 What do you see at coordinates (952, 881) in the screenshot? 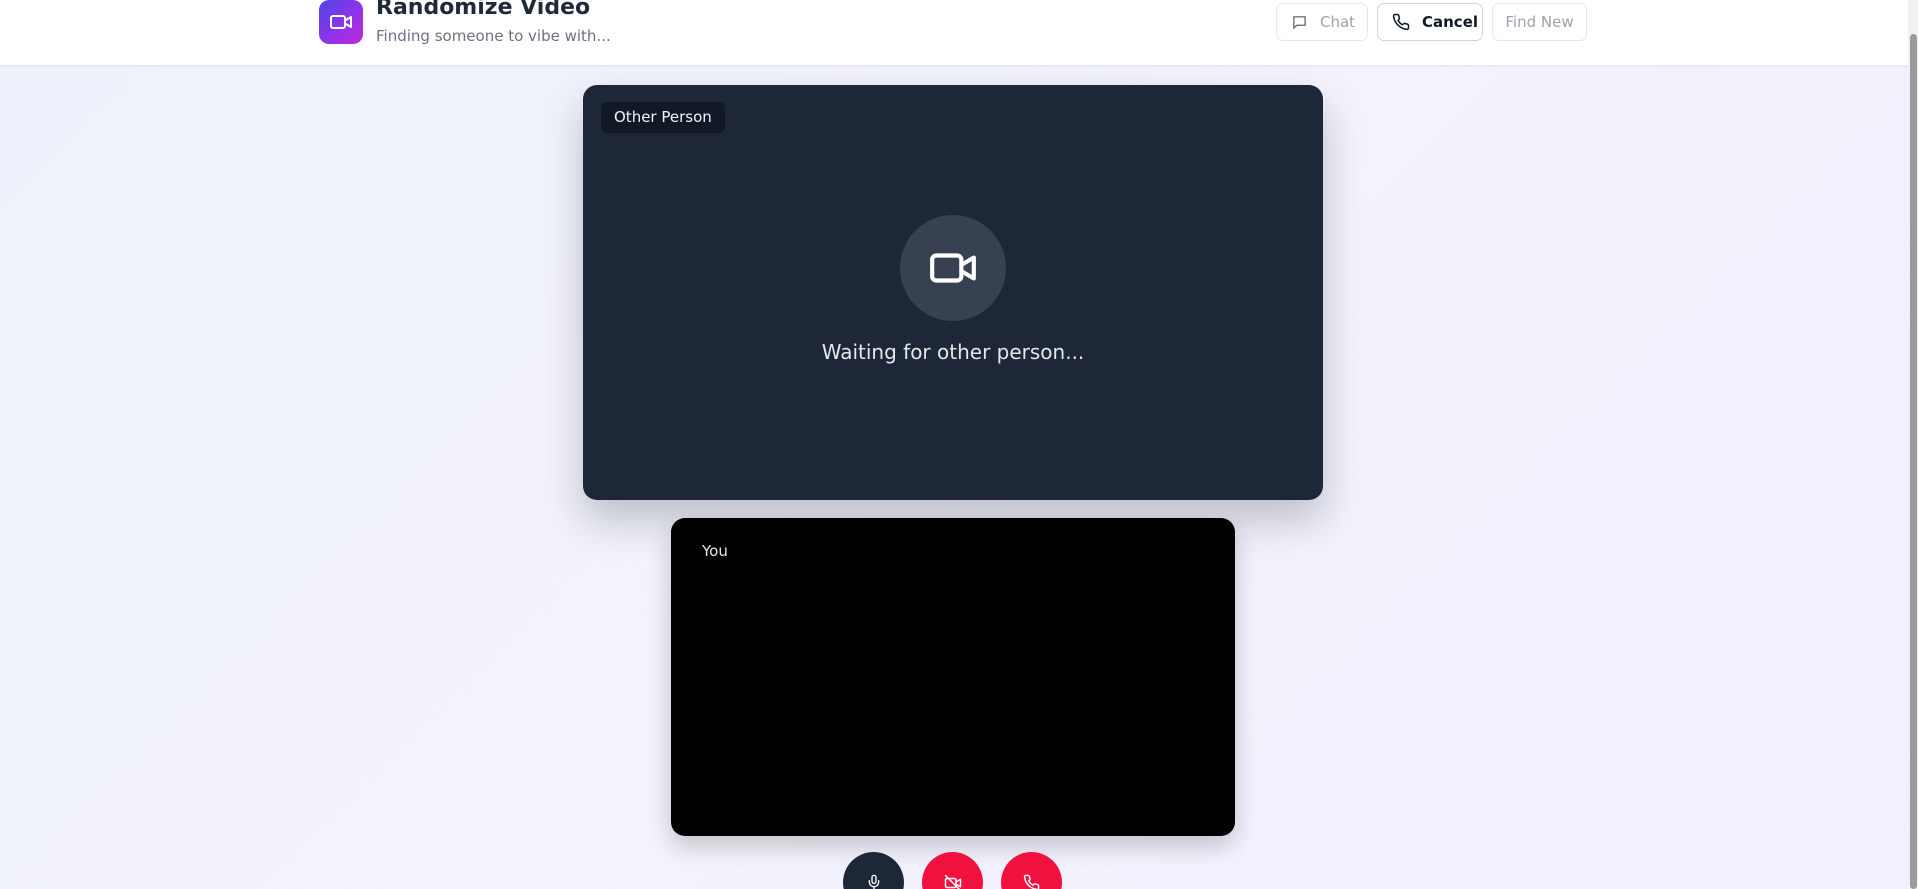
I see `camera-off-icon` at bounding box center [952, 881].